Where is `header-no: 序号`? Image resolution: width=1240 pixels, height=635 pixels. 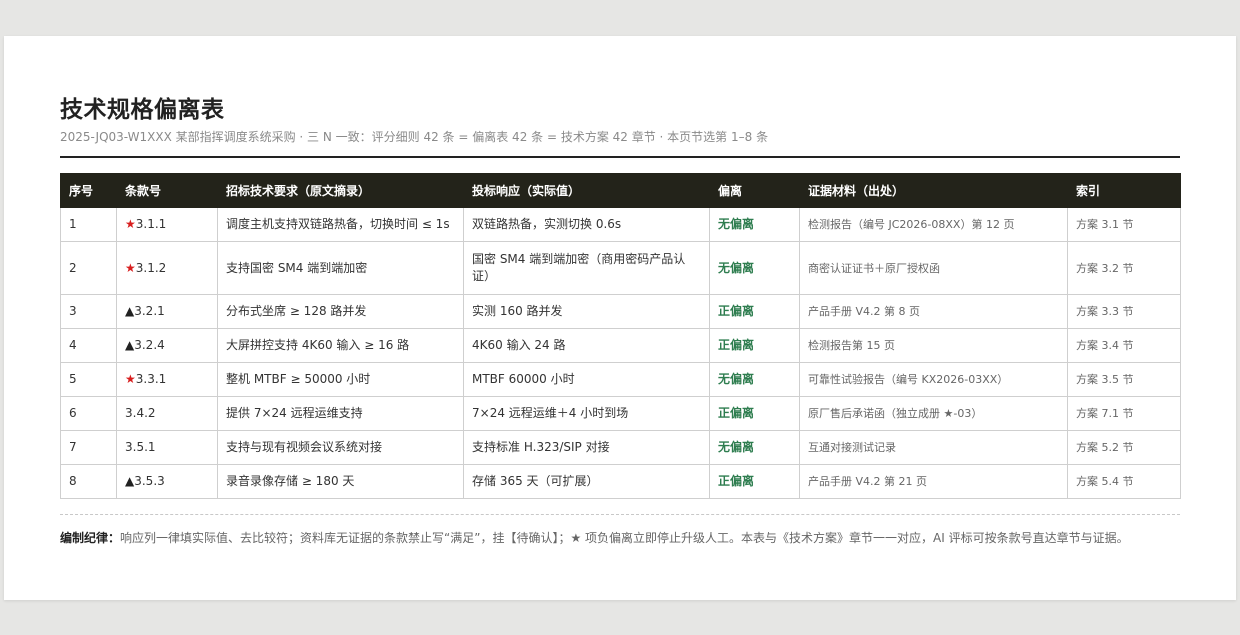 header-no: 序号 is located at coordinates (88, 190).